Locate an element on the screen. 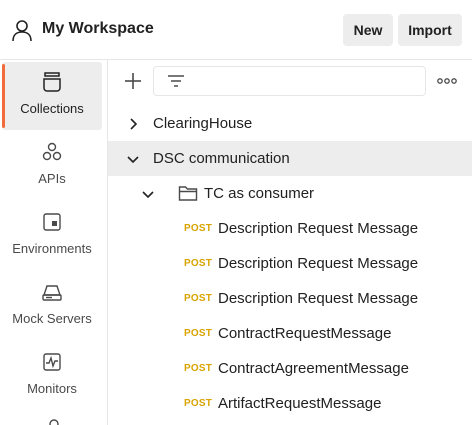  apis-icon is located at coordinates (52, 151).